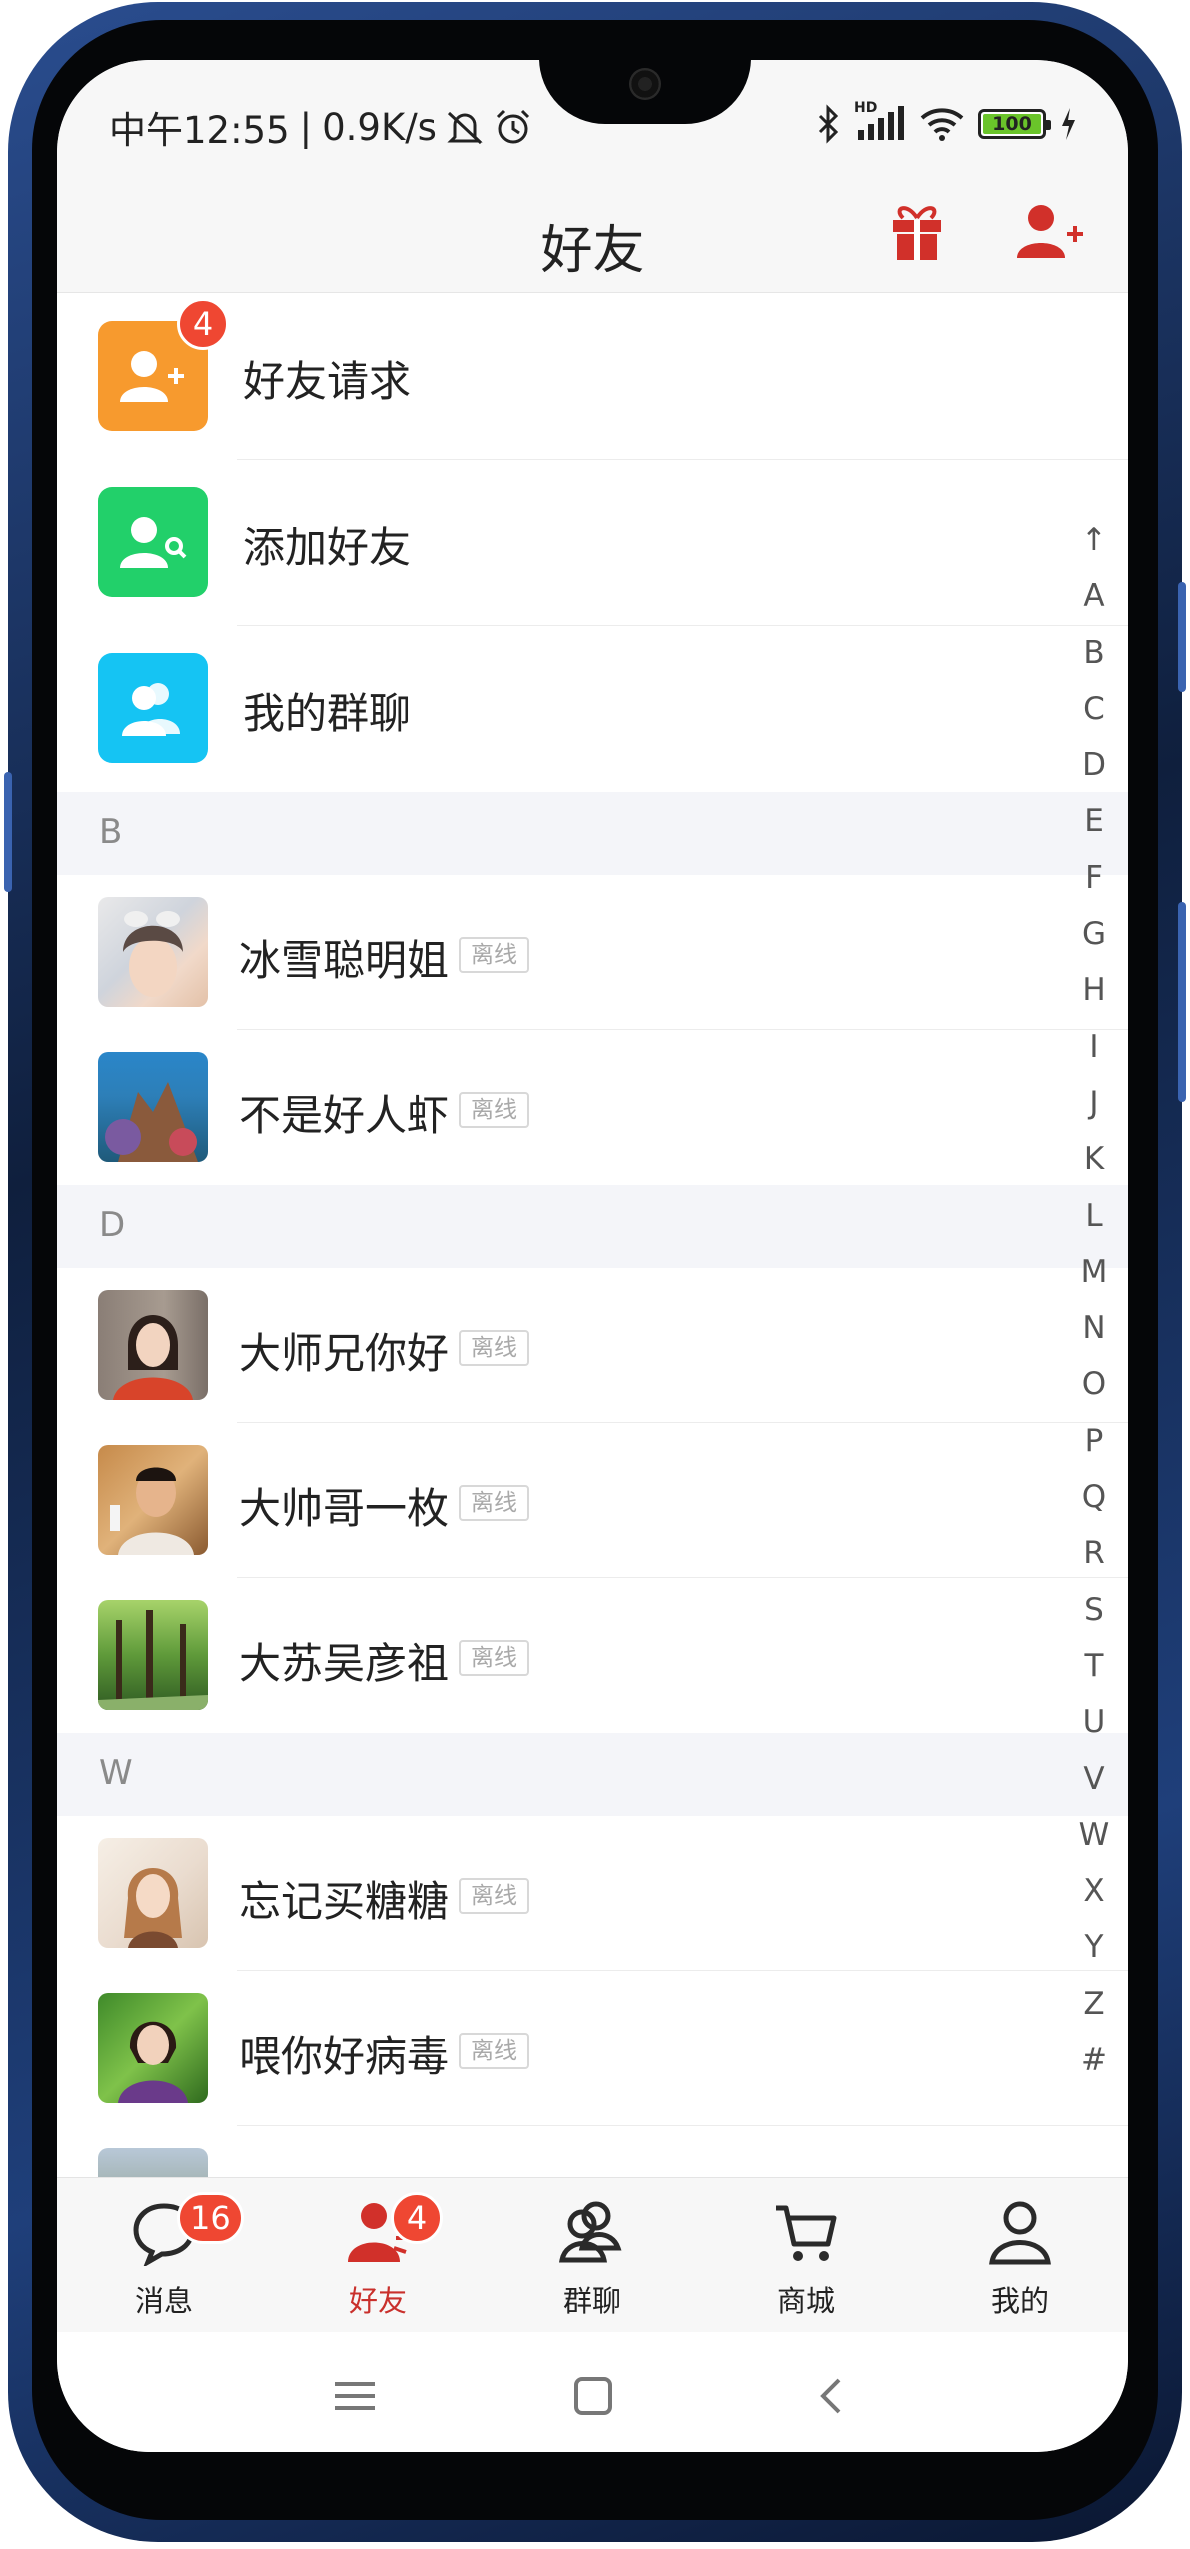  I want to click on mute-vibrate-icon, so click(465, 128).